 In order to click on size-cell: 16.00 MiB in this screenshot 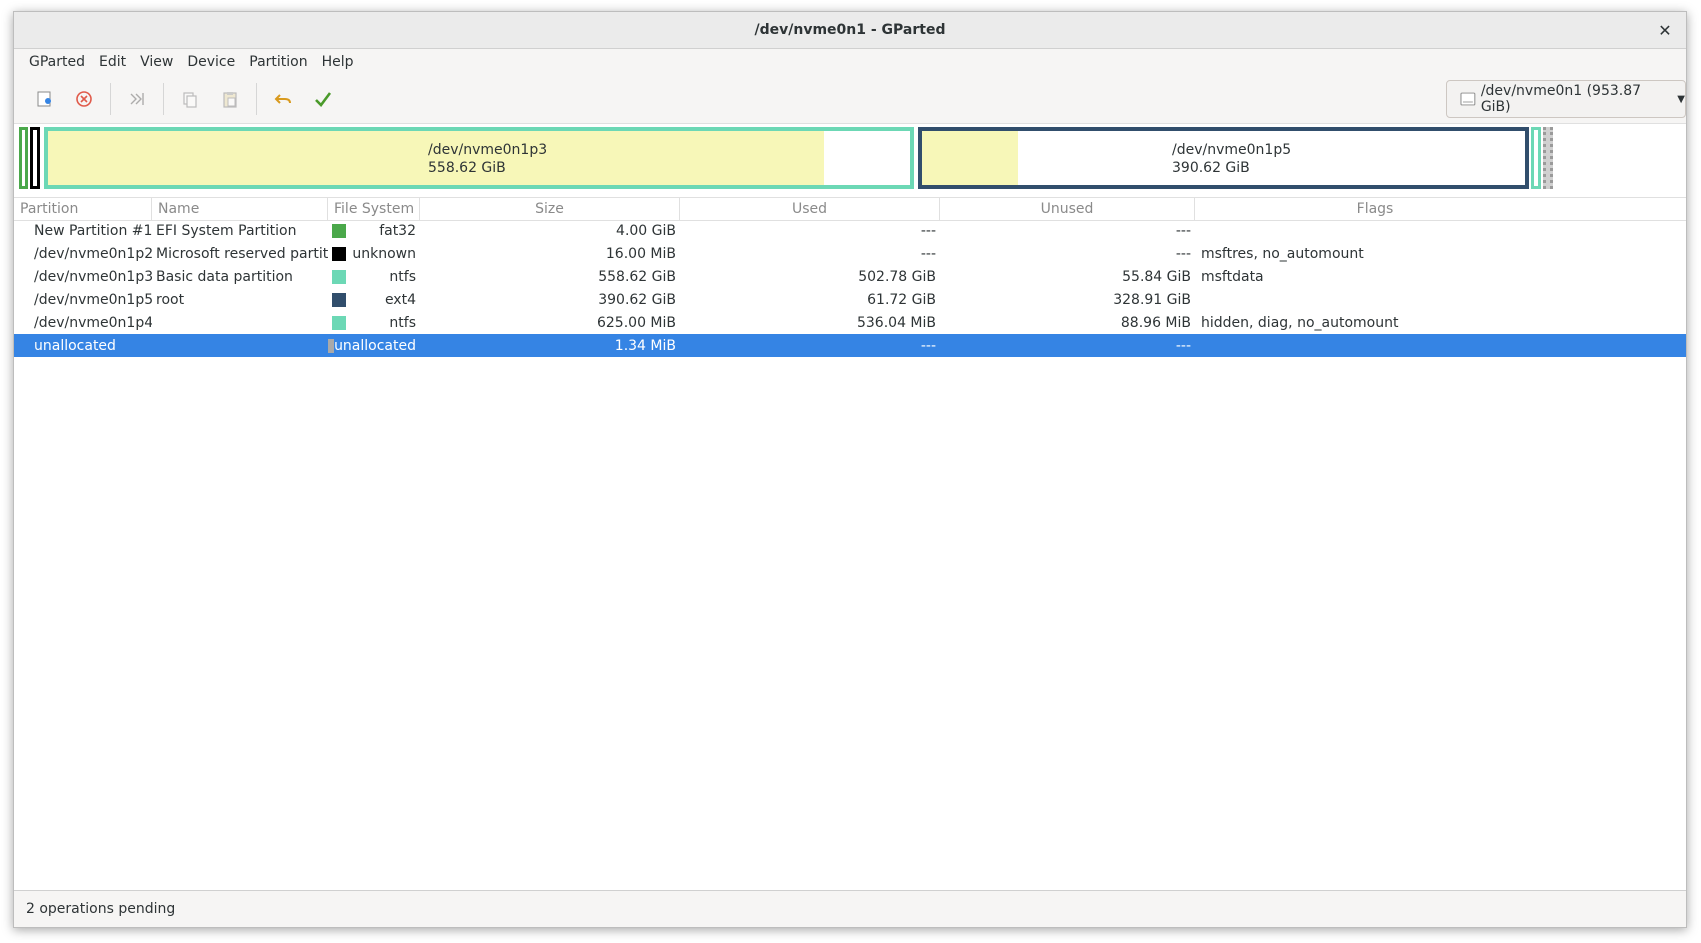, I will do `click(640, 253)`.